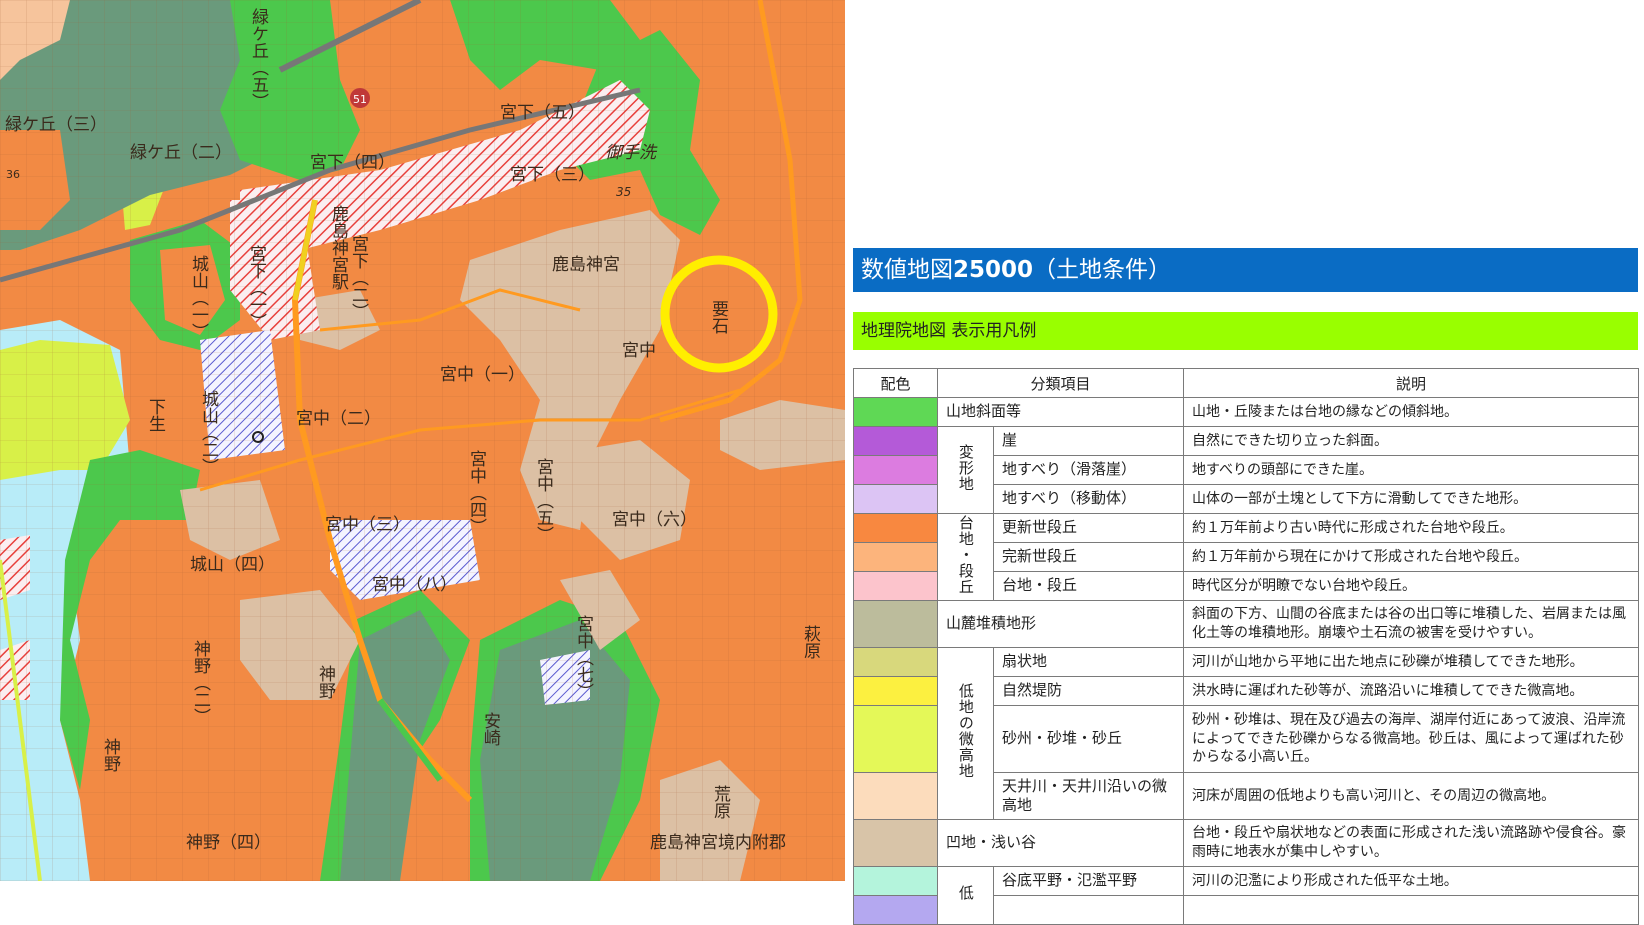  What do you see at coordinates (228, 843) in the screenshot?
I see `label-jinno-4: 神野（四）` at bounding box center [228, 843].